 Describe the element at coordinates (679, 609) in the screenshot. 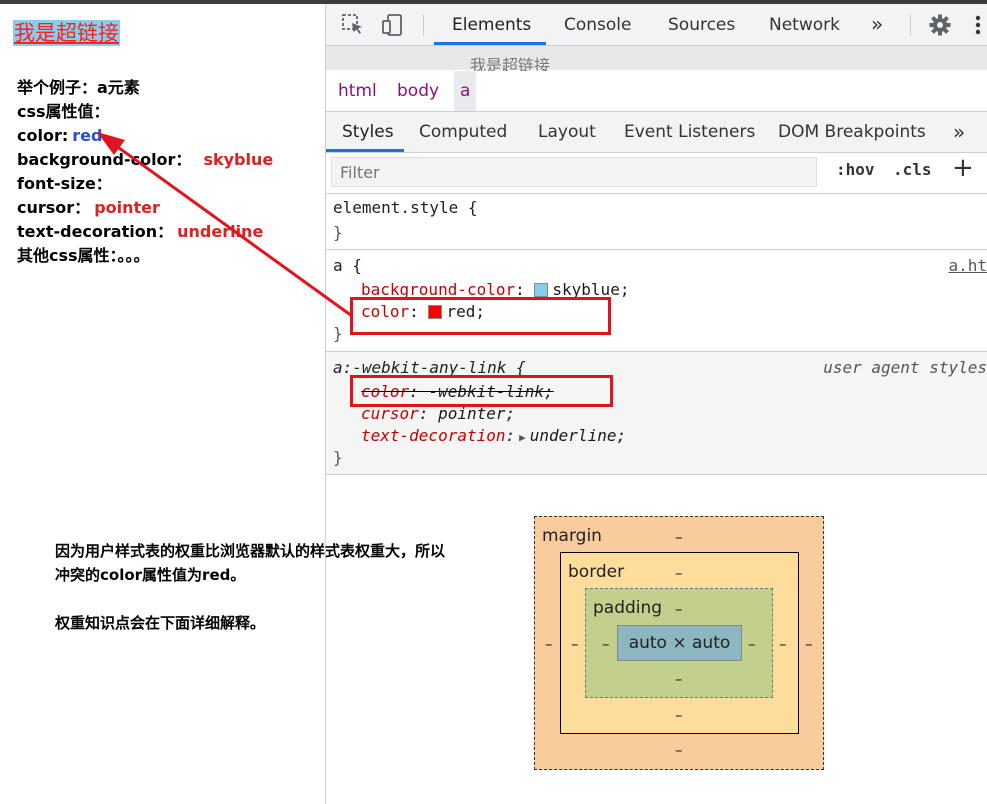

I see `padding-top-value: –` at that location.